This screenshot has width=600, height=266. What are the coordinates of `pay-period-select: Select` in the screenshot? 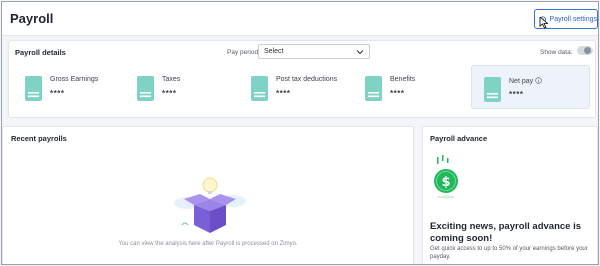 It's located at (314, 51).